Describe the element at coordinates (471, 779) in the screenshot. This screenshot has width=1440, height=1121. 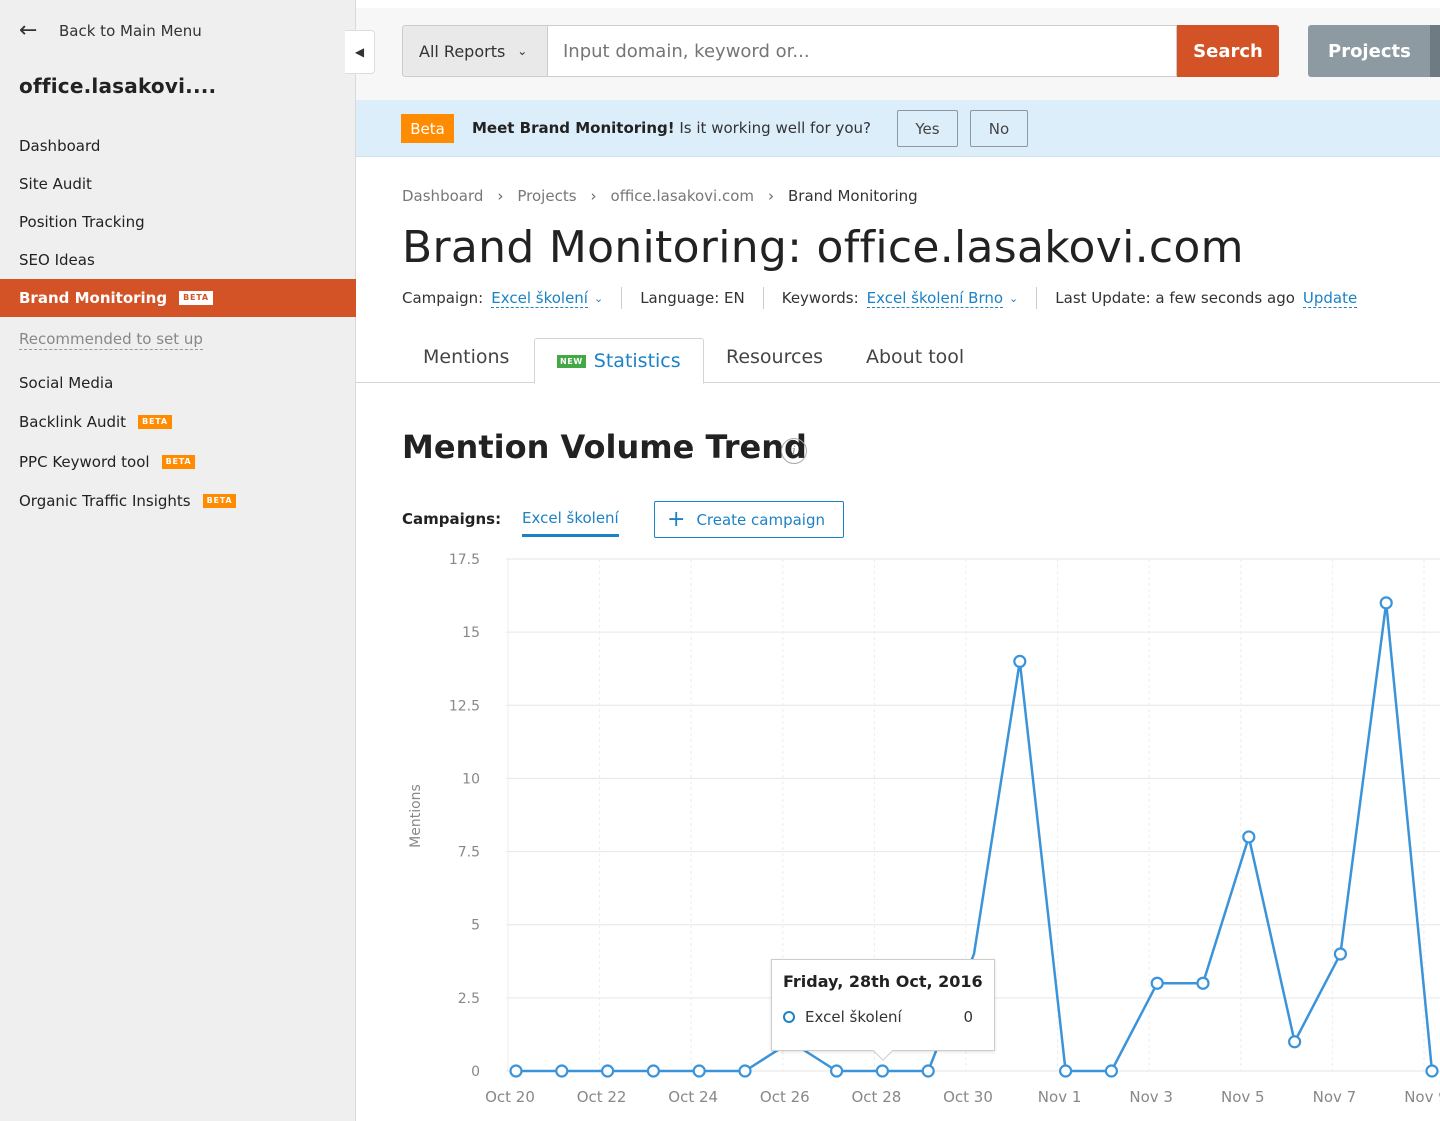
I see `y-tick-label: 10` at that location.